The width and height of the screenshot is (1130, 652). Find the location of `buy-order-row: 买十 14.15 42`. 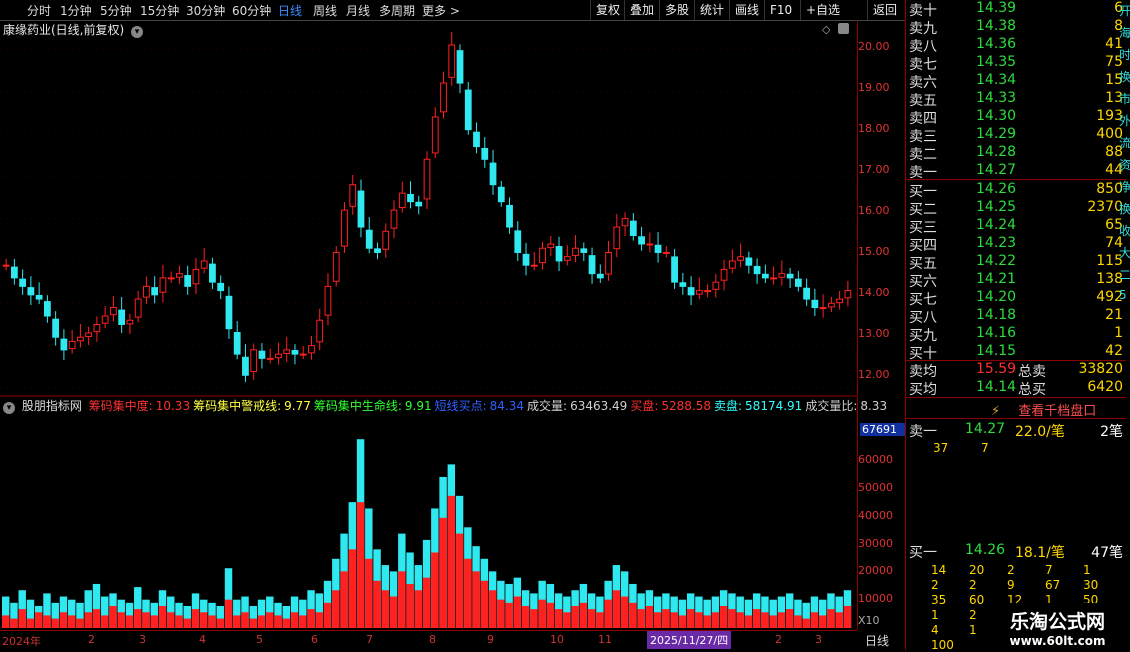

buy-order-row: 买十 14.15 42 is located at coordinates (1015, 352).